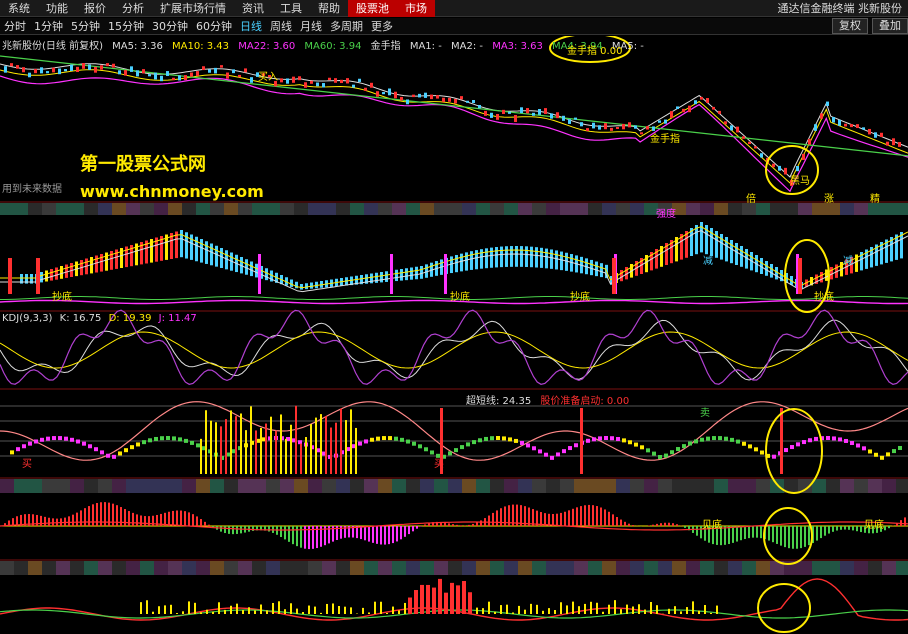  What do you see at coordinates (193, 8) in the screenshot?
I see `menu-item-extended-market: 扩展市场行情` at bounding box center [193, 8].